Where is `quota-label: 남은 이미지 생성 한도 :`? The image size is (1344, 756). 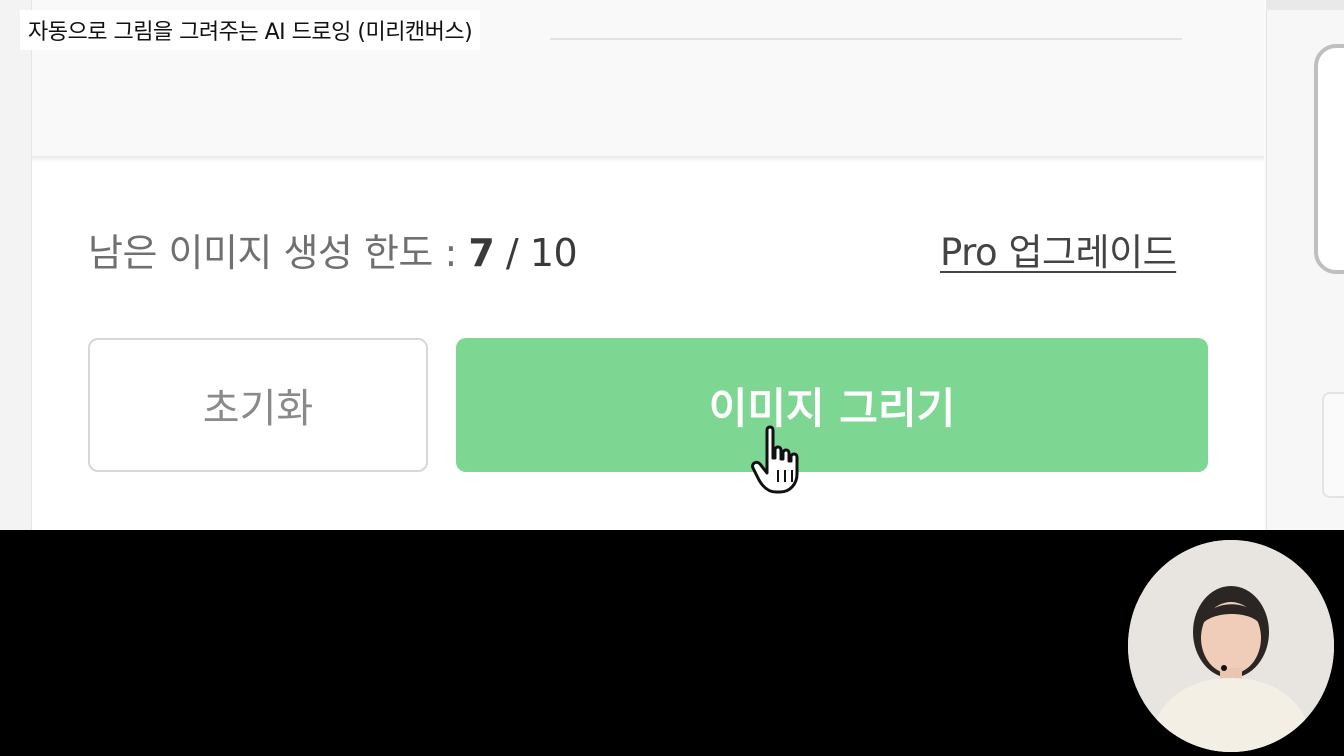
quota-label: 남은 이미지 생성 한도 : is located at coordinates (272, 253).